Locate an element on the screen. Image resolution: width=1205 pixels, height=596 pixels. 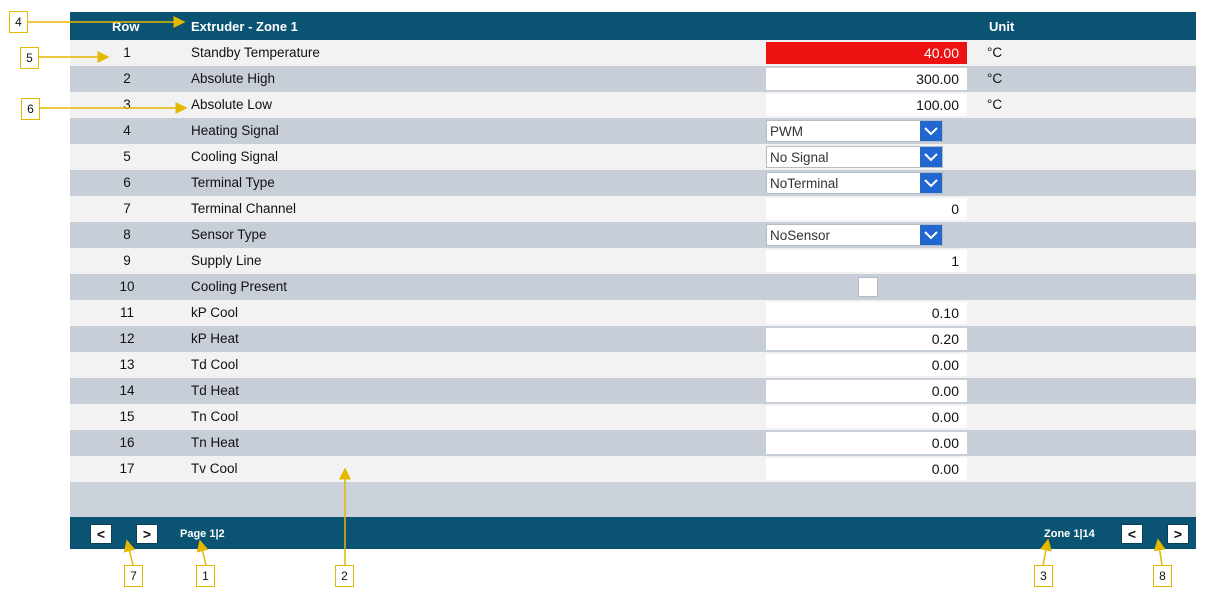
callout-5: 5 is located at coordinates (29, 58).